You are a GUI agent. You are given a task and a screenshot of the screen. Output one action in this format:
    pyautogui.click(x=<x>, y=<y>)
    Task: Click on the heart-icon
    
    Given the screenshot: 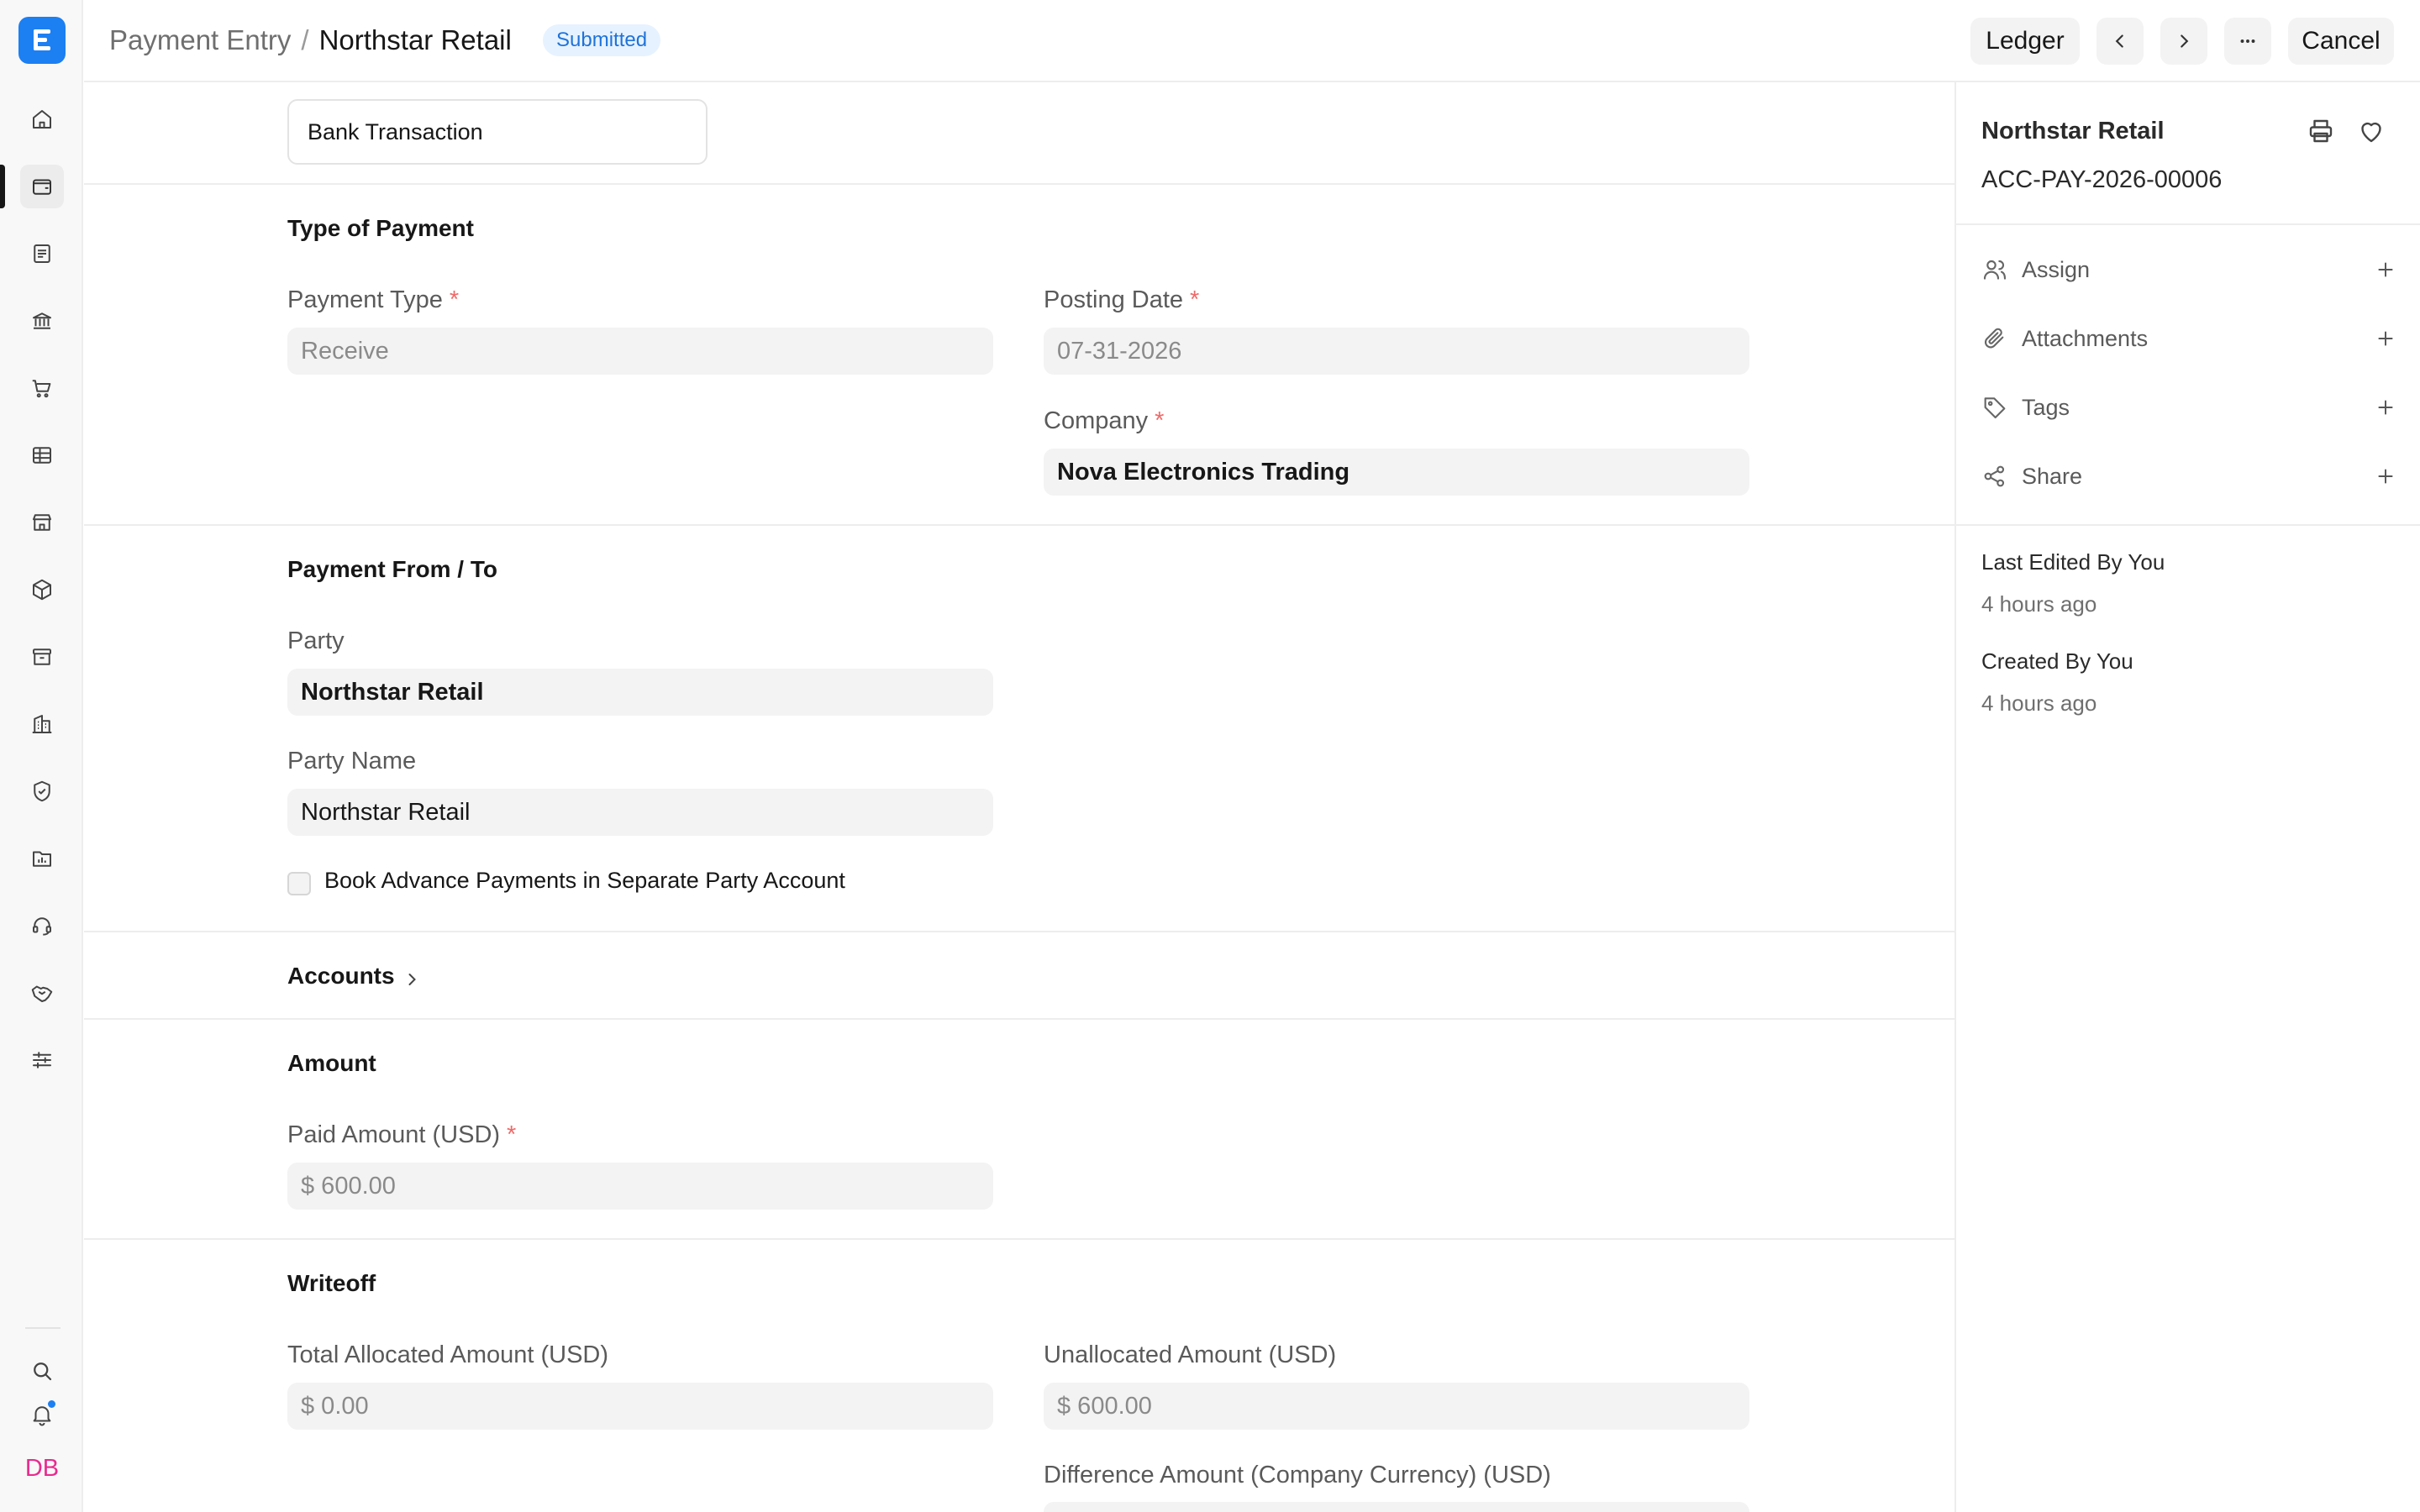 What is the action you would take?
    pyautogui.click(x=2371, y=131)
    